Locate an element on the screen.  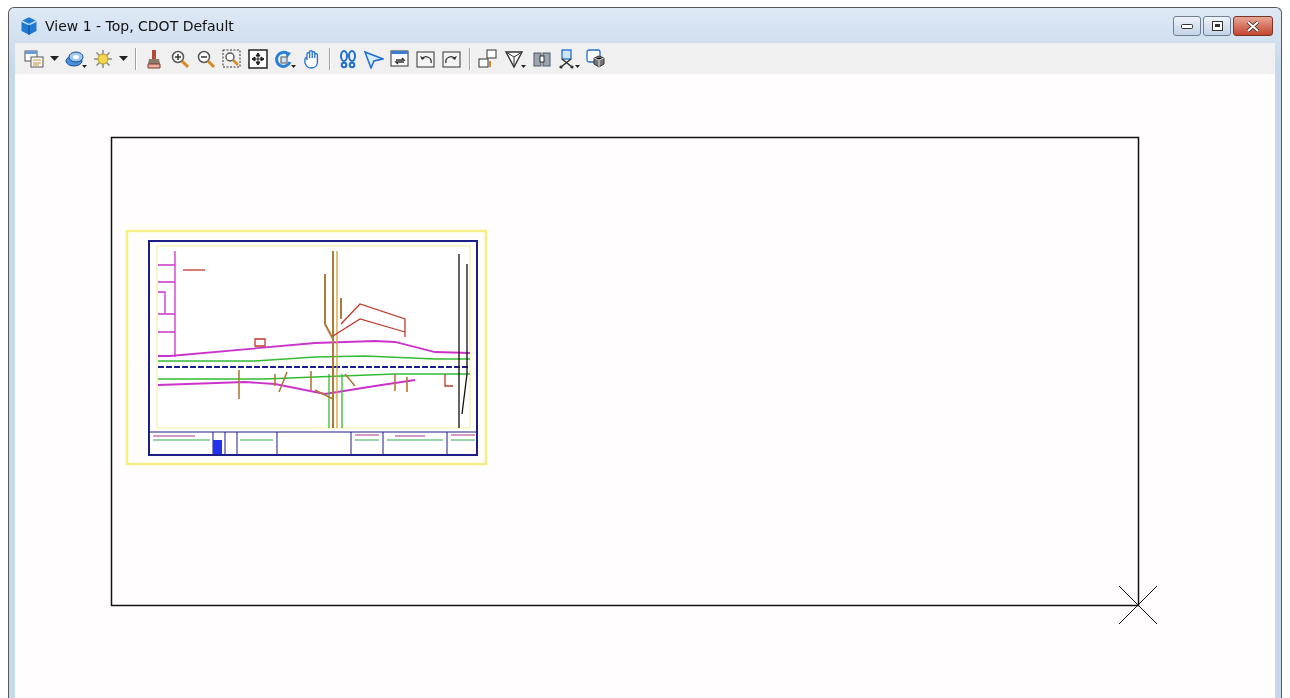
cross-marker is located at coordinates (1138, 605).